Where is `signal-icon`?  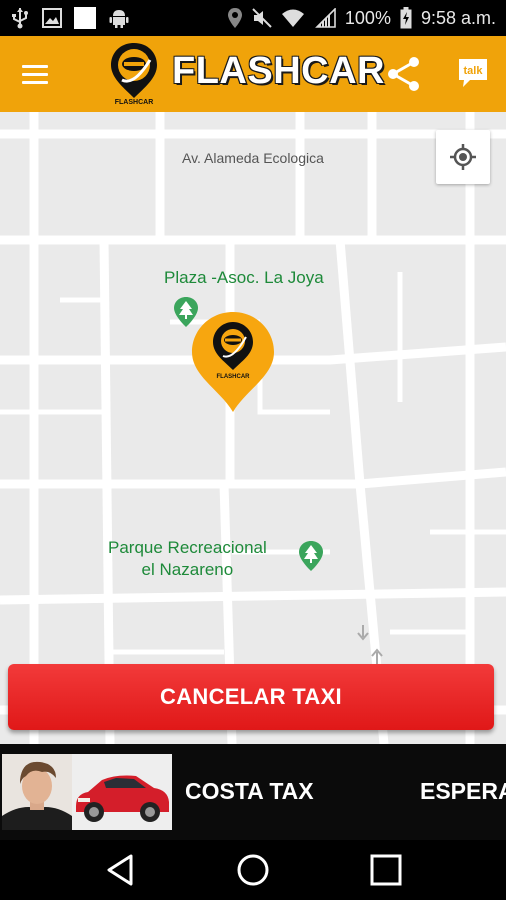 signal-icon is located at coordinates (325, 18).